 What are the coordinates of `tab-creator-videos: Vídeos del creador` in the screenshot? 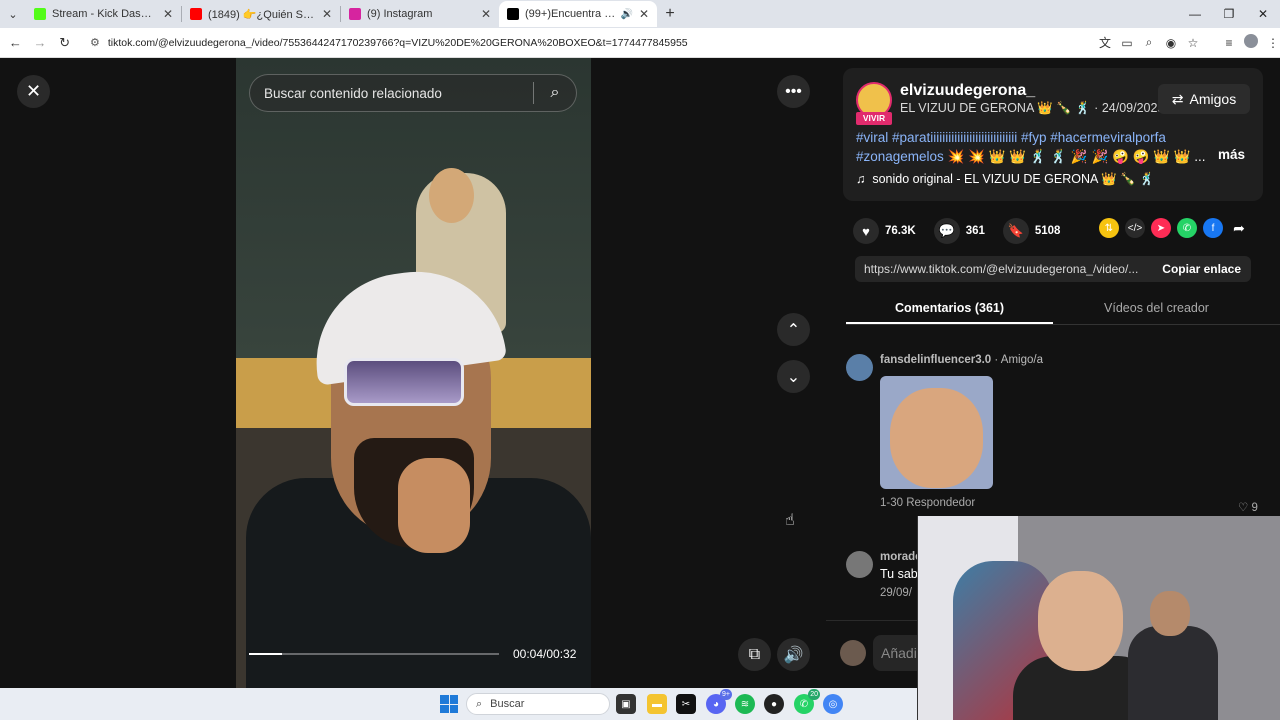 It's located at (1156, 308).